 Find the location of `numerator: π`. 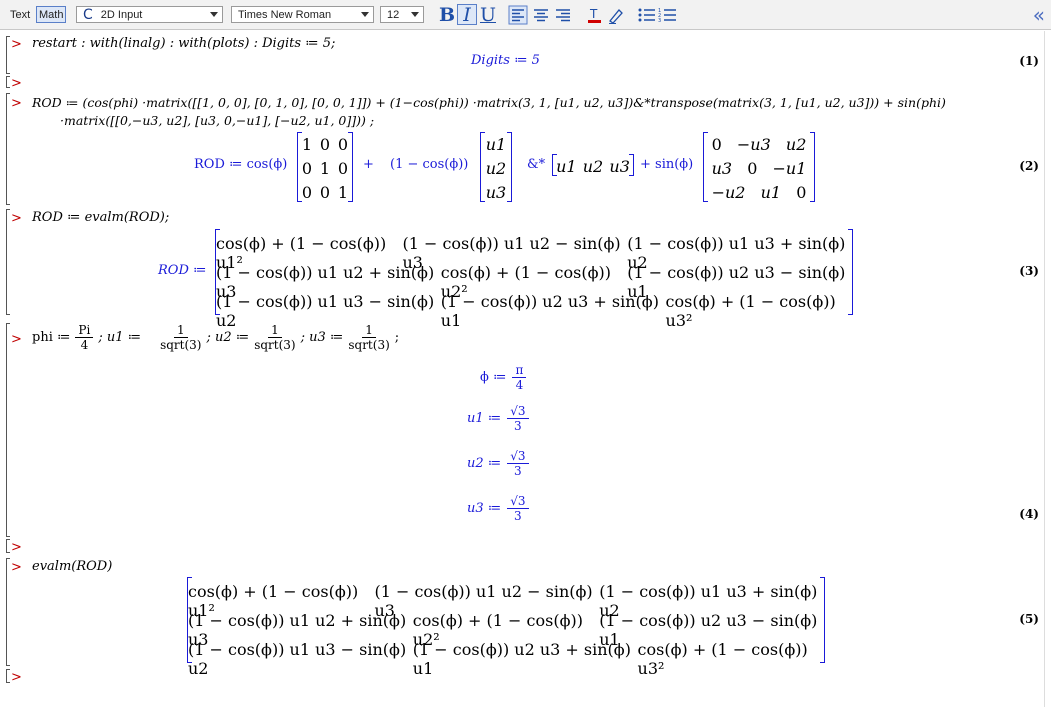

numerator: π is located at coordinates (519, 370).